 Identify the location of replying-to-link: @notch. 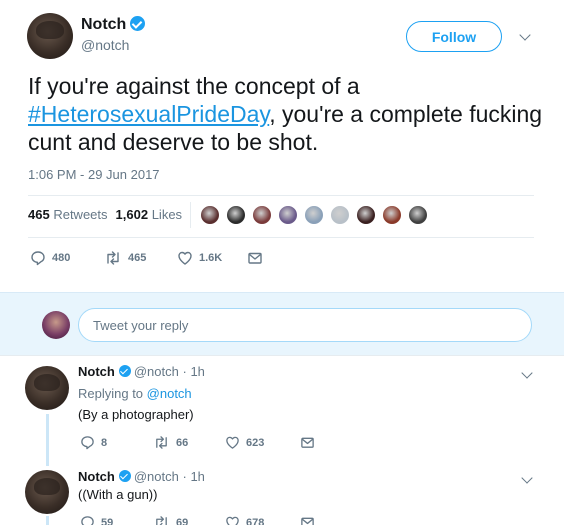
(169, 393).